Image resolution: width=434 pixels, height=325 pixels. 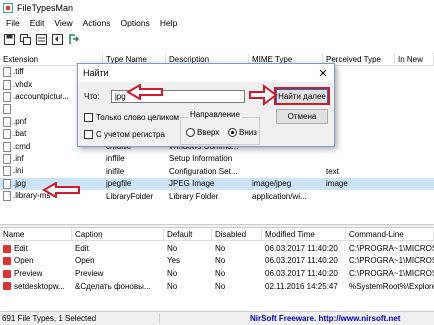 What do you see at coordinates (92, 96) in the screenshot?
I see `find-what-label: Что:` at bounding box center [92, 96].